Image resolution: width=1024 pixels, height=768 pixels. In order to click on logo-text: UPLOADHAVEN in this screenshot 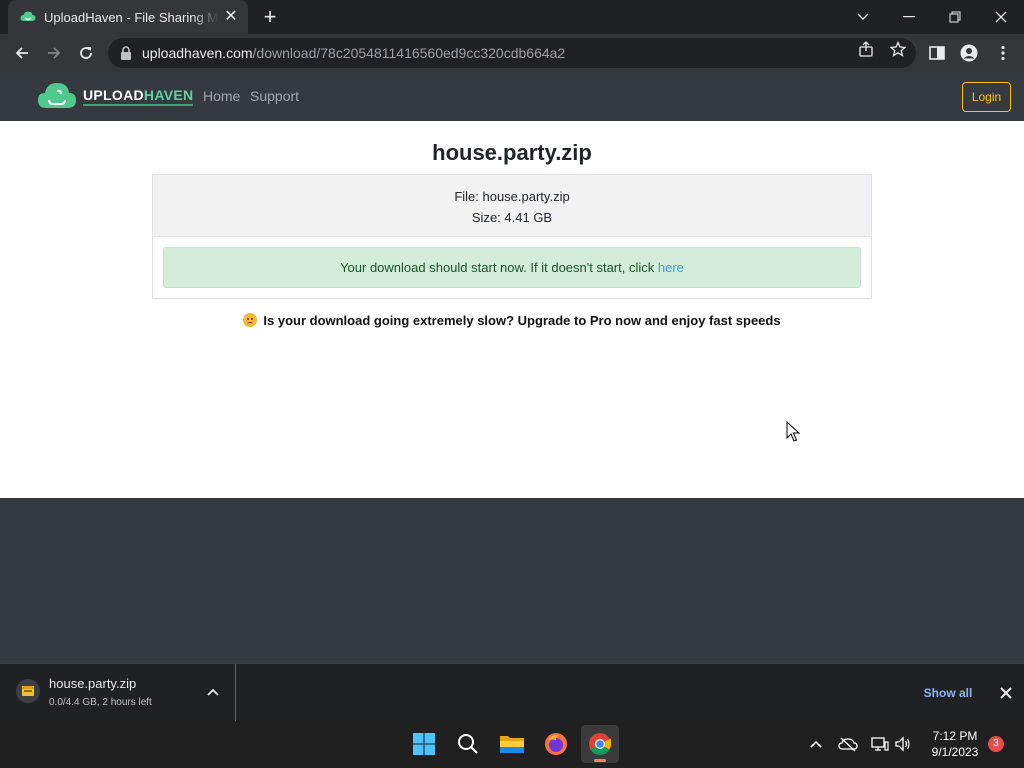, I will do `click(138, 96)`.